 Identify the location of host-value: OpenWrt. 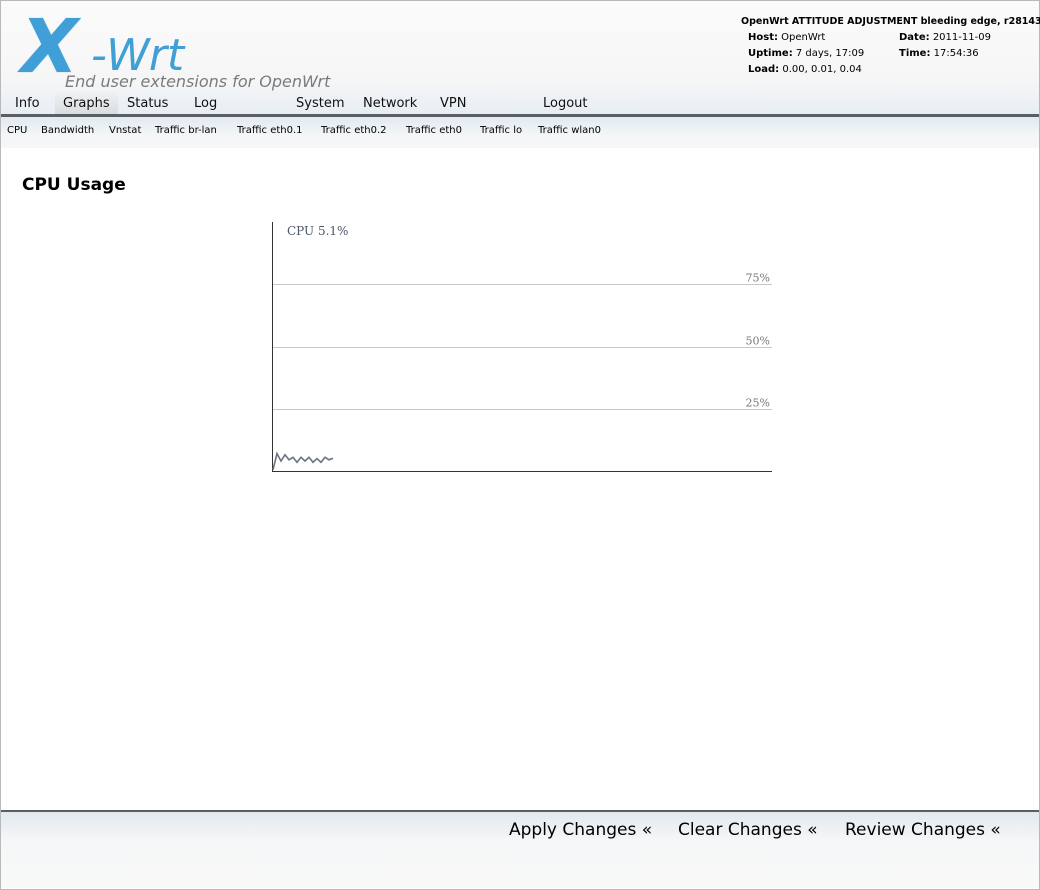
(803, 37).